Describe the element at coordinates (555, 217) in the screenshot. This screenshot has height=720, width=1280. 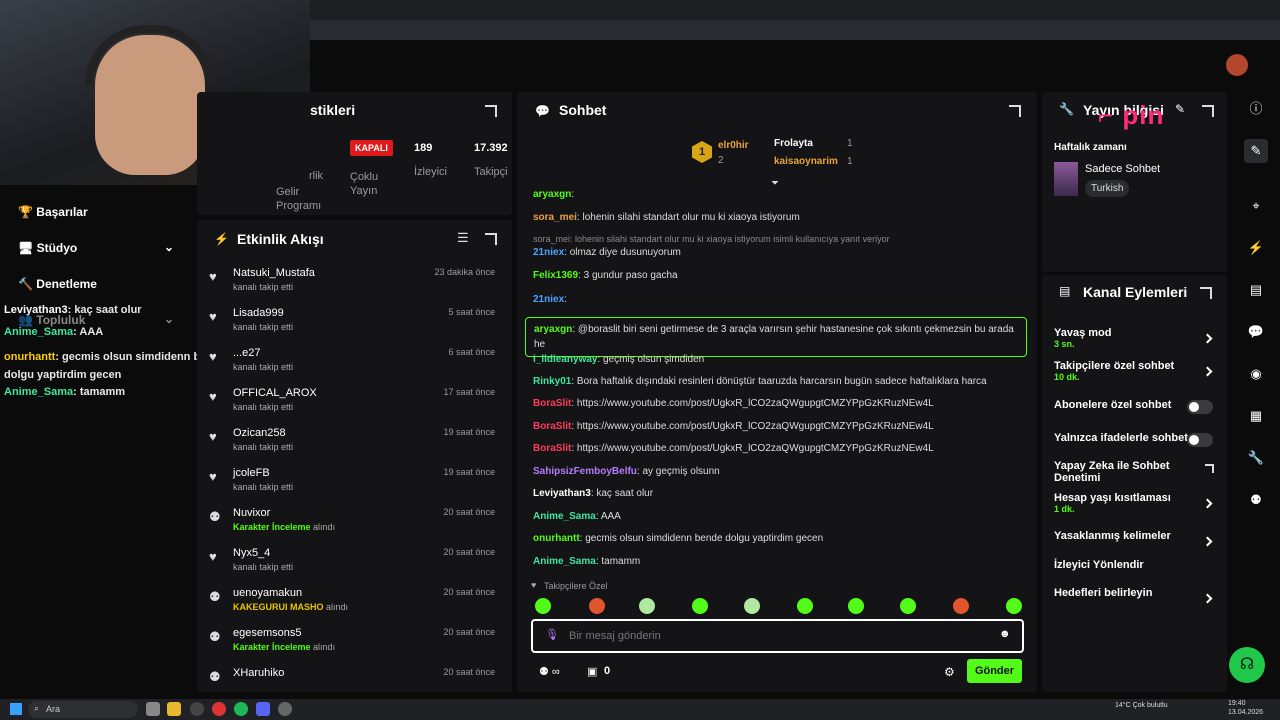
I see `chat-username: sora_mei` at that location.